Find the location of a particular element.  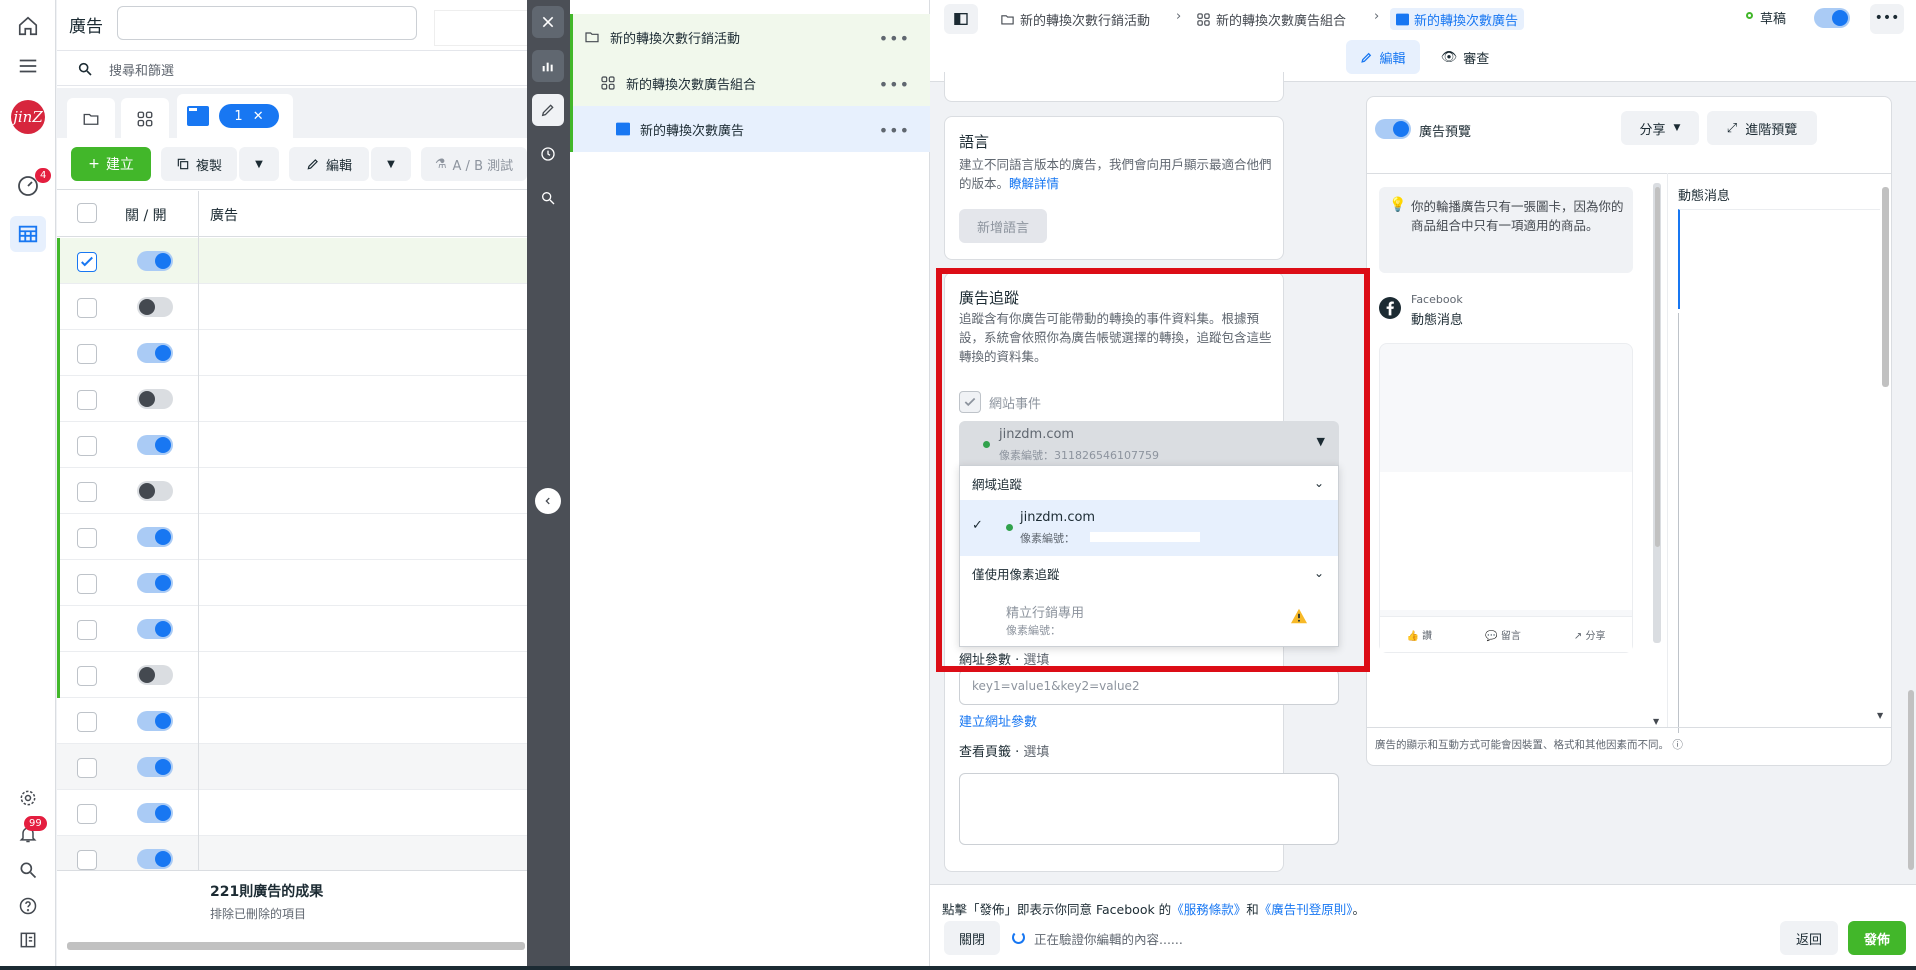

terms-link: 《服務條款》 is located at coordinates (1208, 909).